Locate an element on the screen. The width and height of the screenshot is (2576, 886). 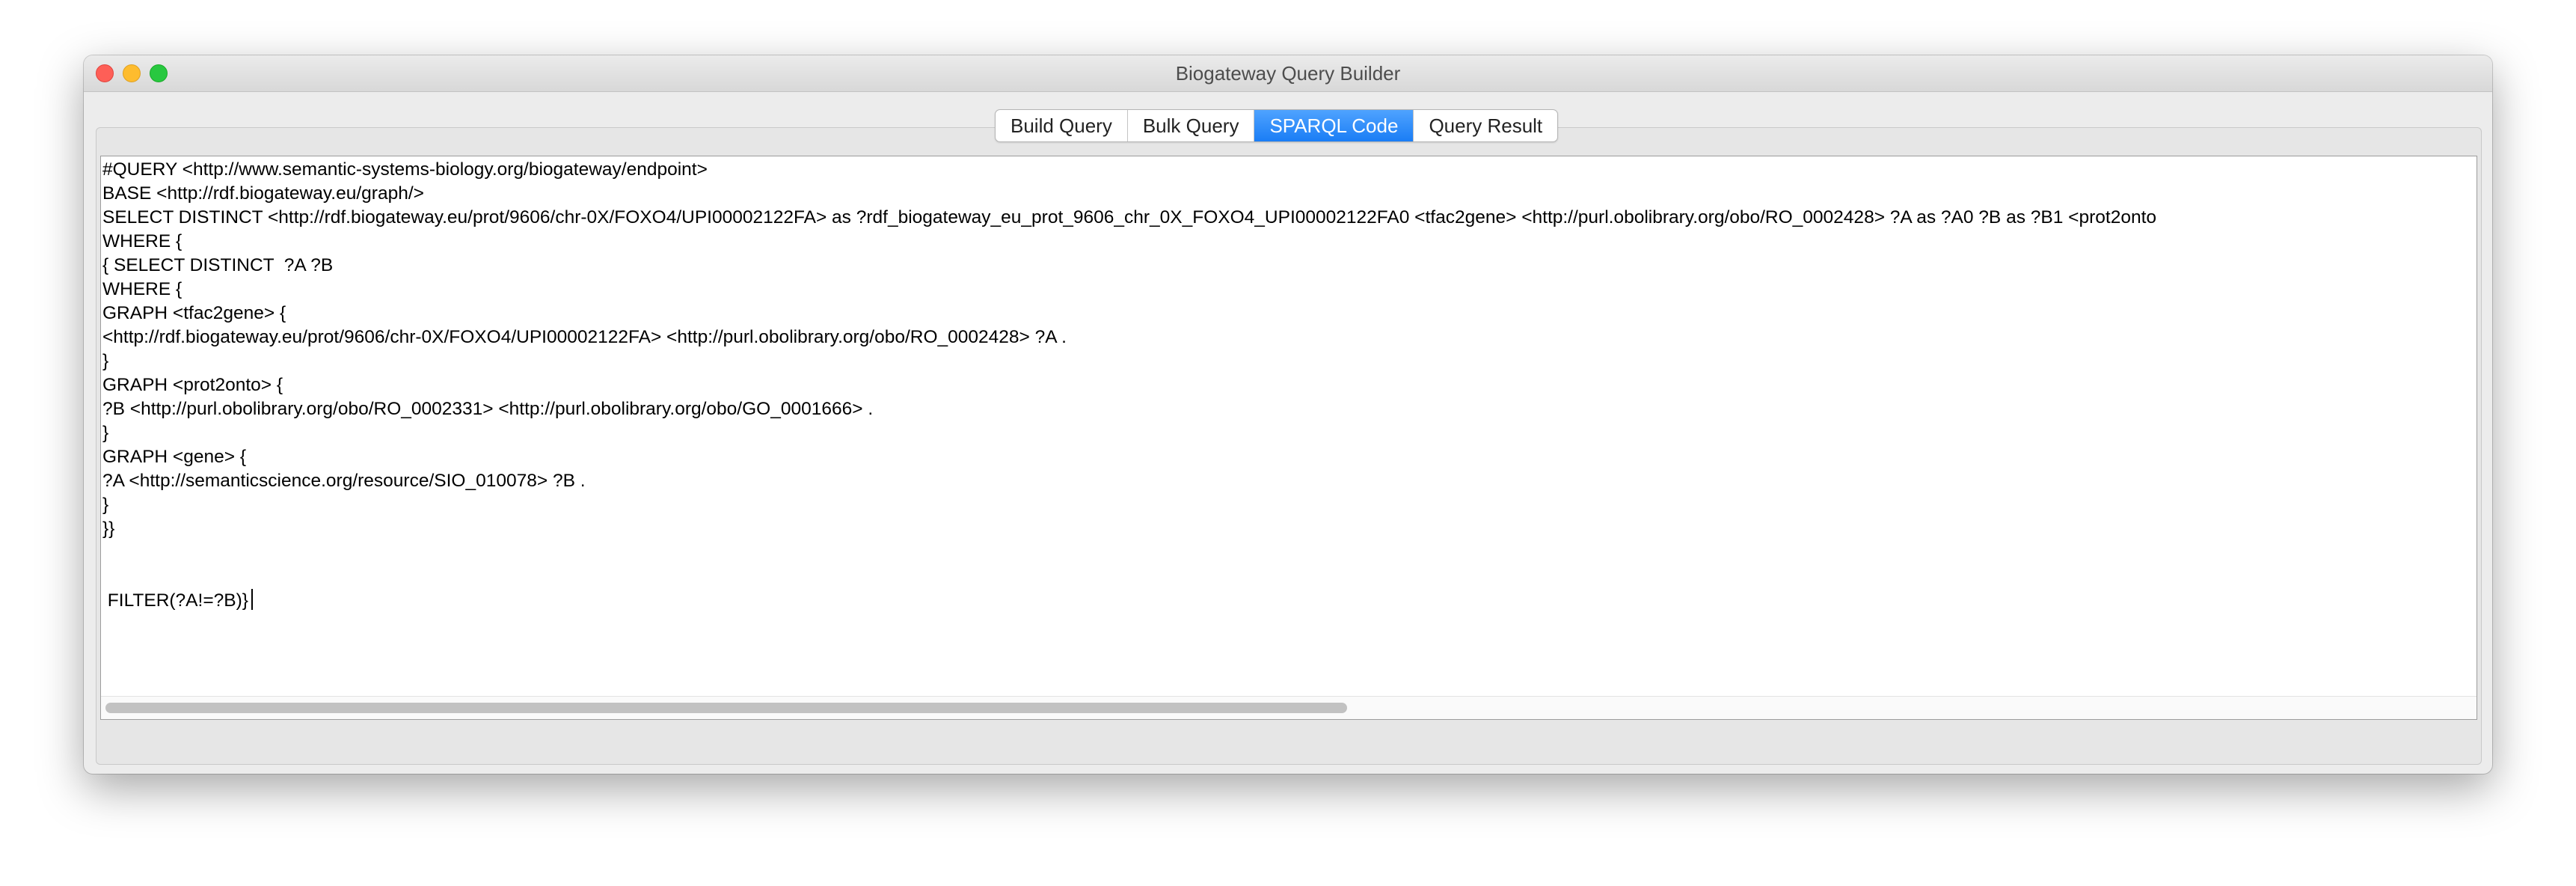
text-cursor is located at coordinates (252, 600).